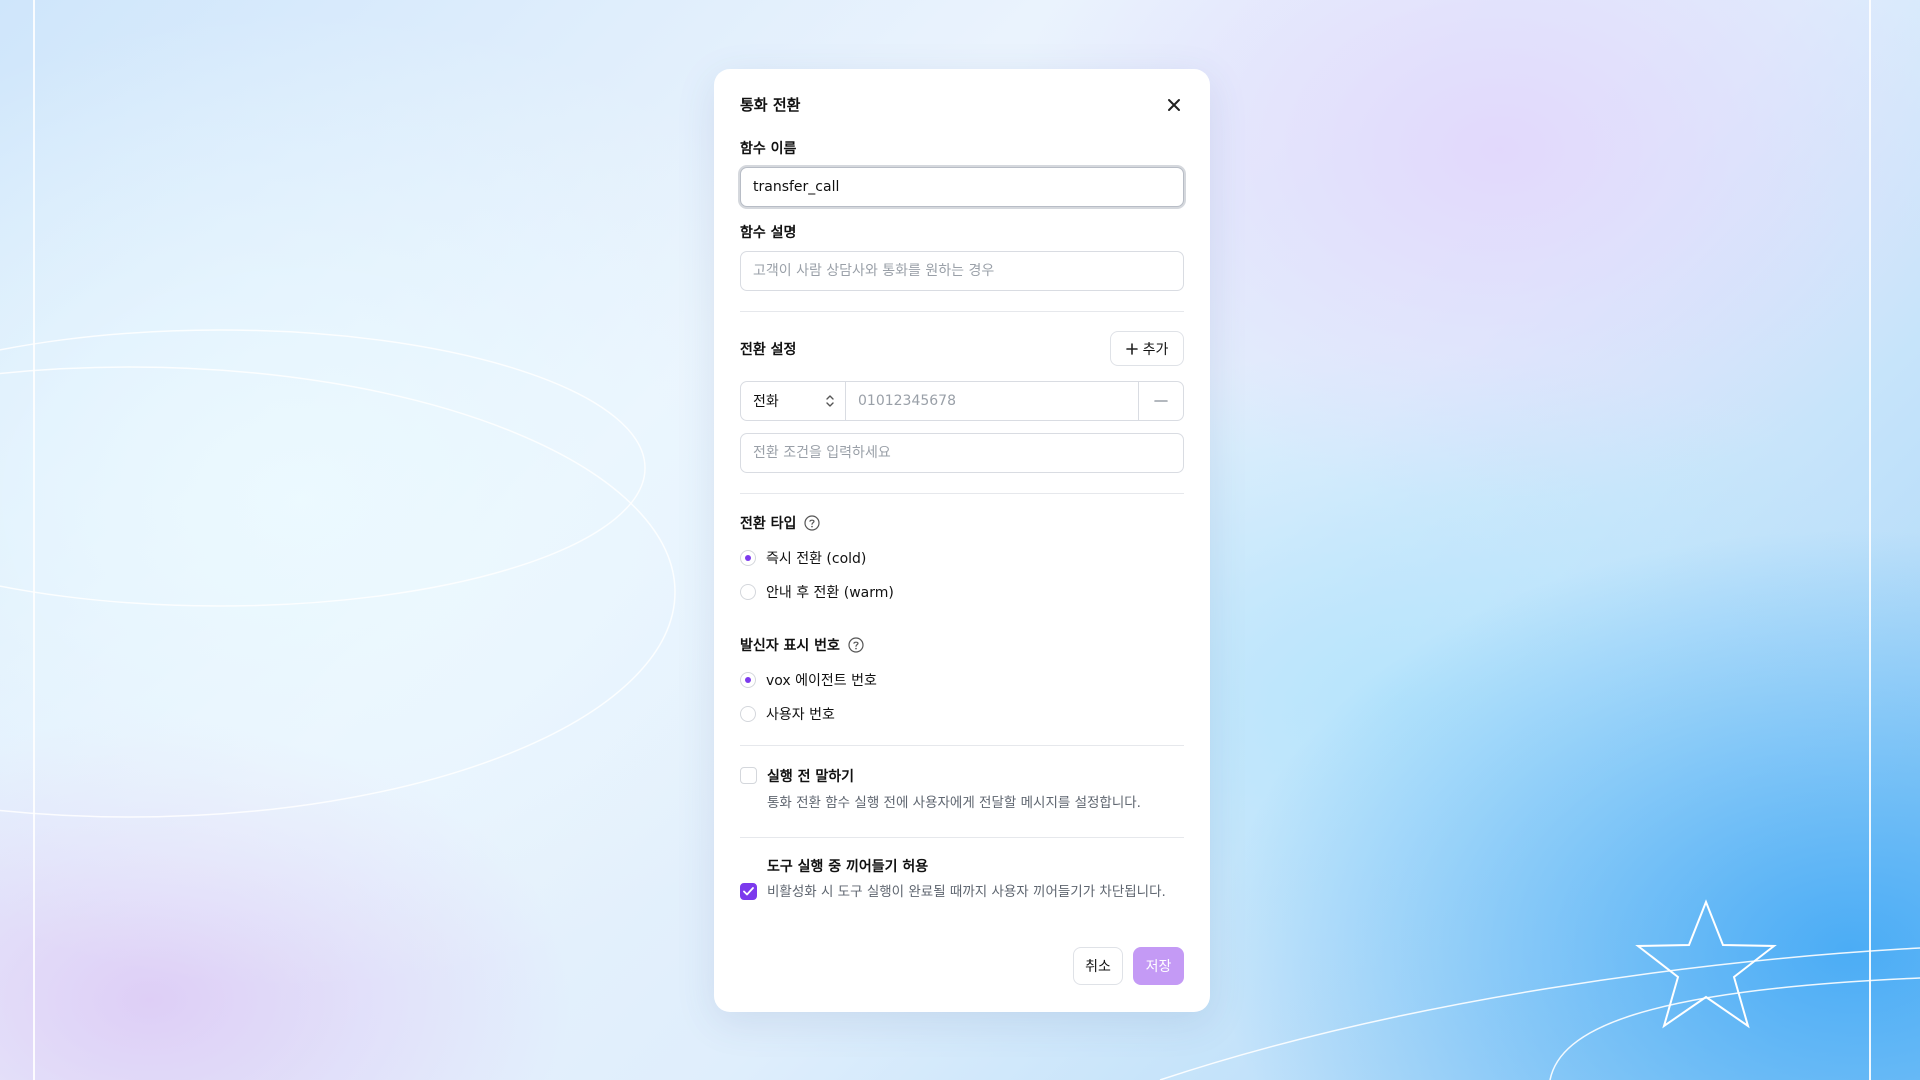  What do you see at coordinates (768, 149) in the screenshot?
I see `function-name-label: 함수 이름` at bounding box center [768, 149].